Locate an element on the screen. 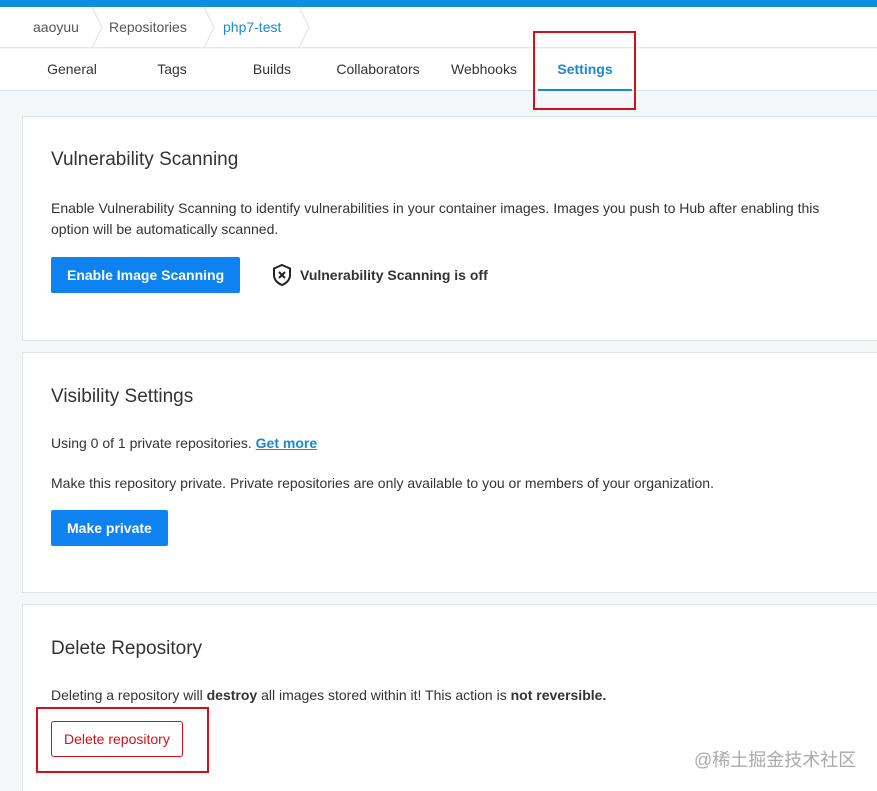  make-private-button: Make private is located at coordinates (109, 528).